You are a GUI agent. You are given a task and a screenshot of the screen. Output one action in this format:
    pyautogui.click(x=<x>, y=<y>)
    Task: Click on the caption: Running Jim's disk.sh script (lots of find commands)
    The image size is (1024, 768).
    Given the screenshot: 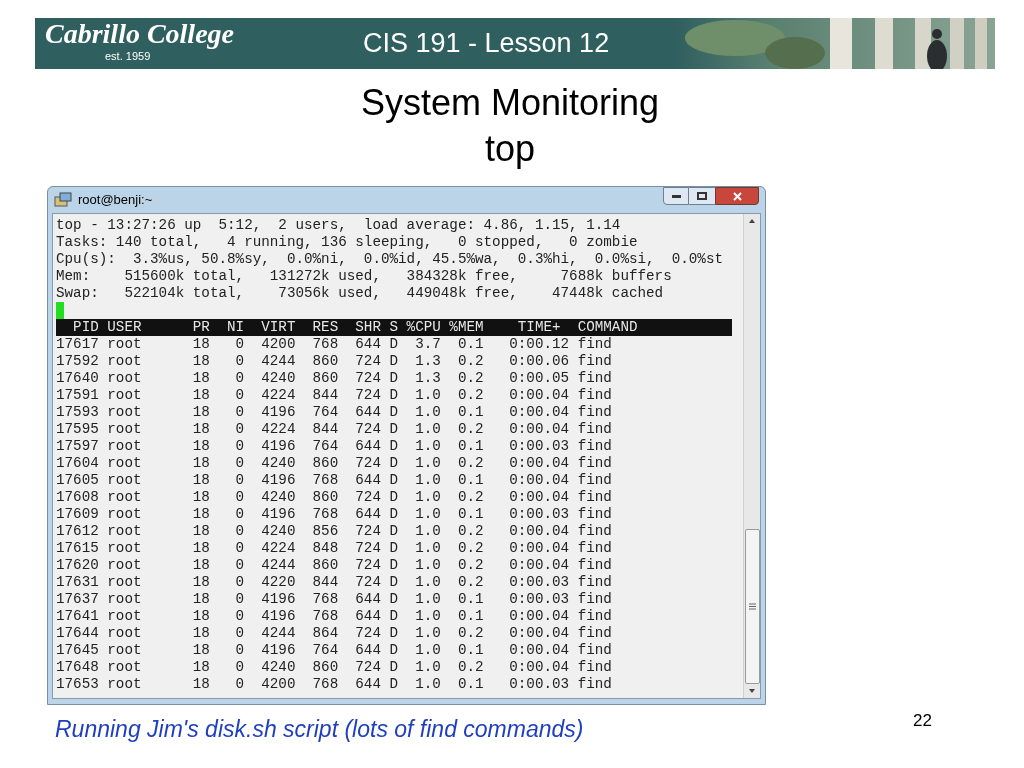 What is the action you would take?
    pyautogui.click(x=319, y=729)
    